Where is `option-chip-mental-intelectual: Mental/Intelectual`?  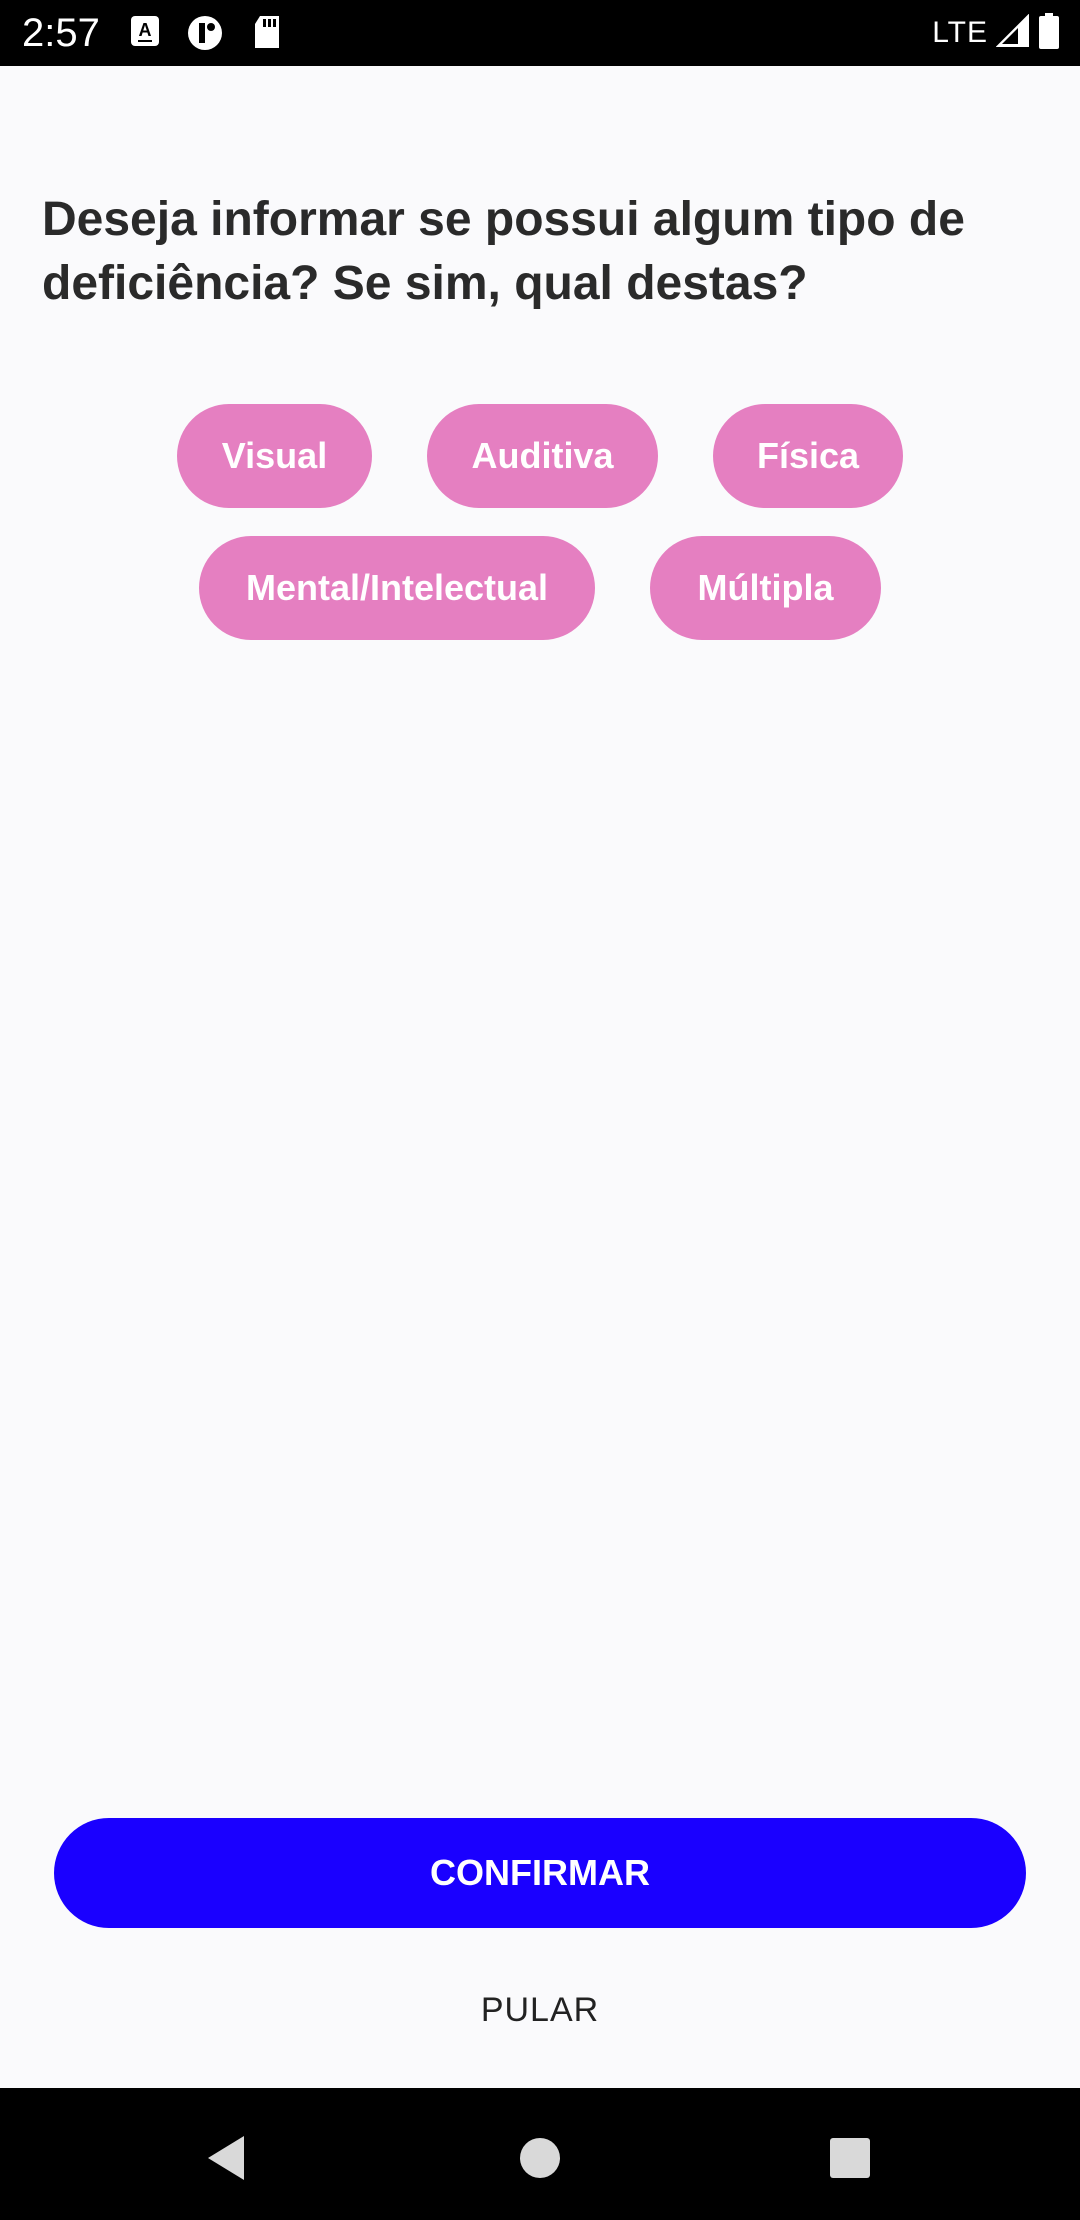
option-chip-mental-intelectual: Mental/Intelectual is located at coordinates (397, 588).